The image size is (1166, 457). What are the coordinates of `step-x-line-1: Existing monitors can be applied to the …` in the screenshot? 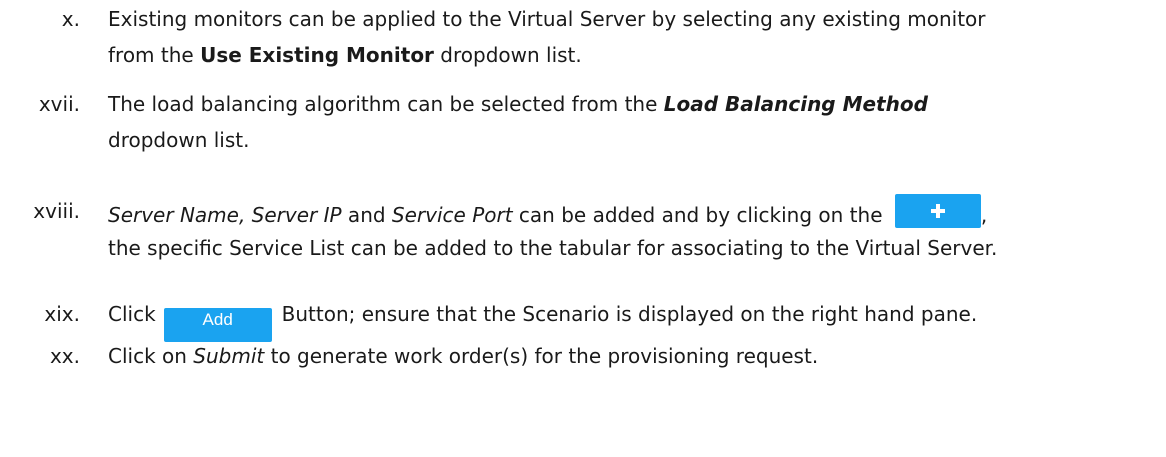 It's located at (547, 19).